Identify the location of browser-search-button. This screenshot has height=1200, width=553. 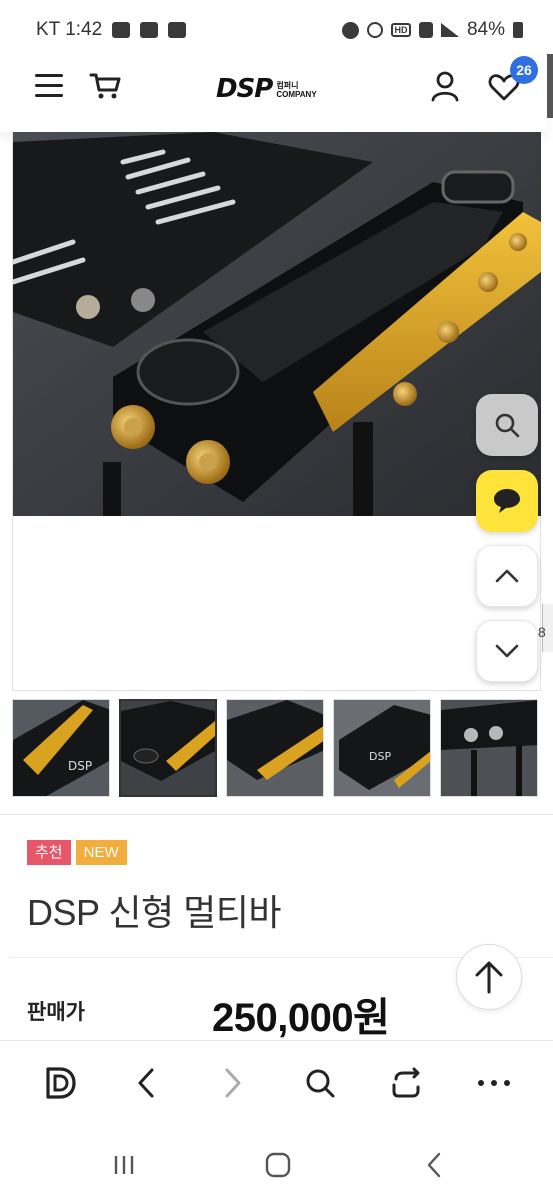
(320, 1083).